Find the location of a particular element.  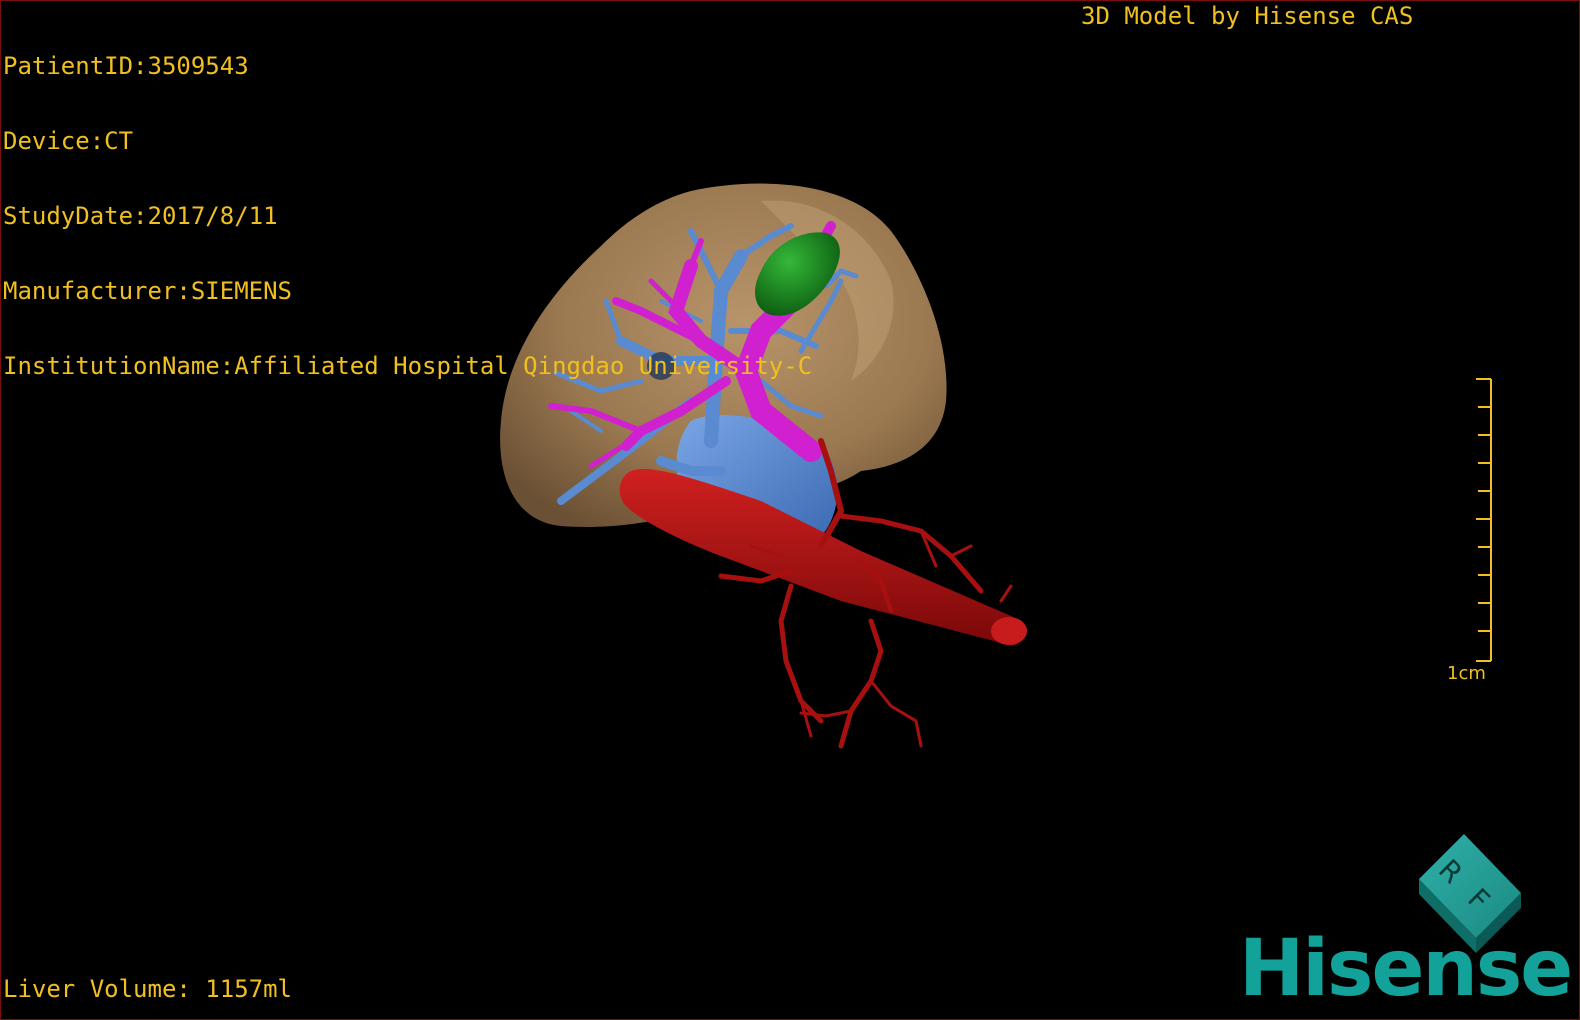

model-caption: 3D Model by Hisense CAS is located at coordinates (1247, 16).